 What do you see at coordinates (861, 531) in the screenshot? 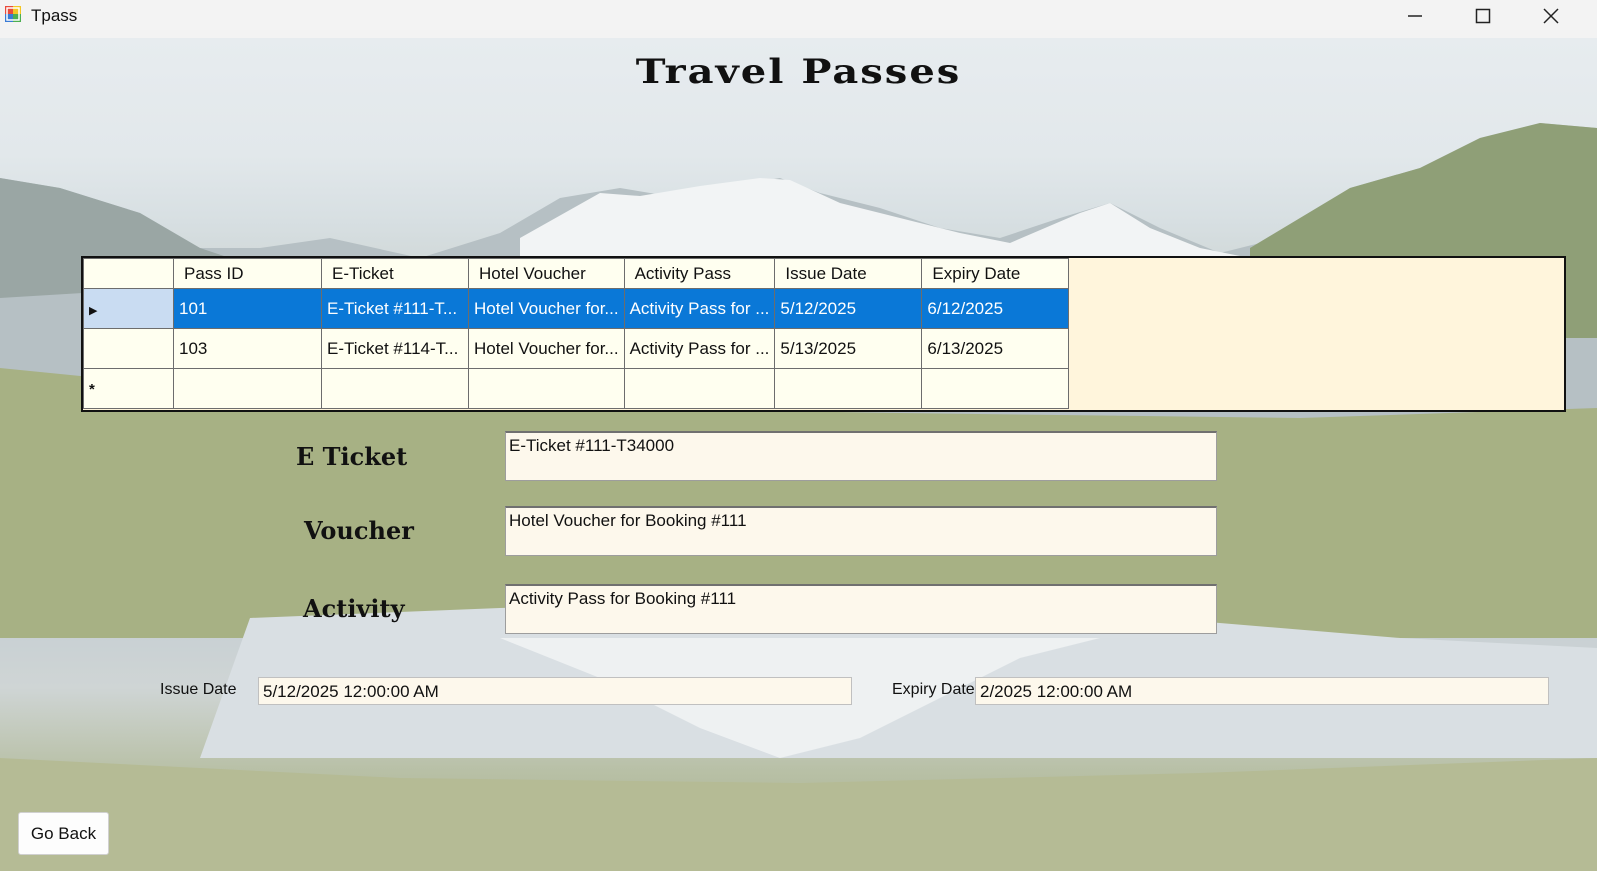
I see `voucher-textbox: Hotel Voucher for Booking #111` at bounding box center [861, 531].